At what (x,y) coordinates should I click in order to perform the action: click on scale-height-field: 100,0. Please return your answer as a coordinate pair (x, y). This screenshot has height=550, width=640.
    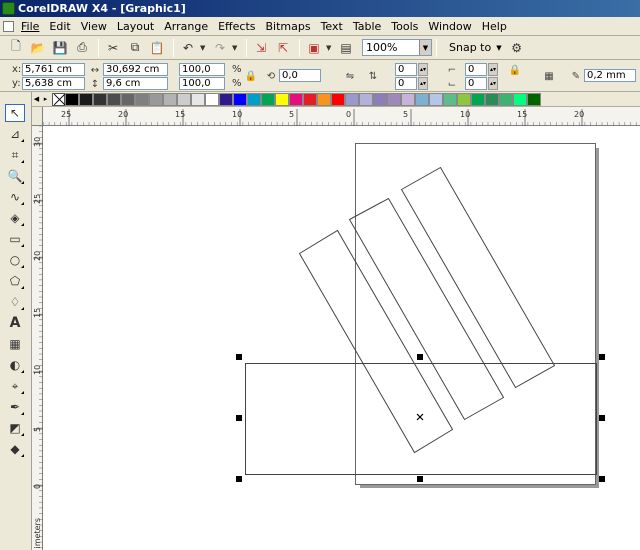
    Looking at the image, I should click on (202, 83).